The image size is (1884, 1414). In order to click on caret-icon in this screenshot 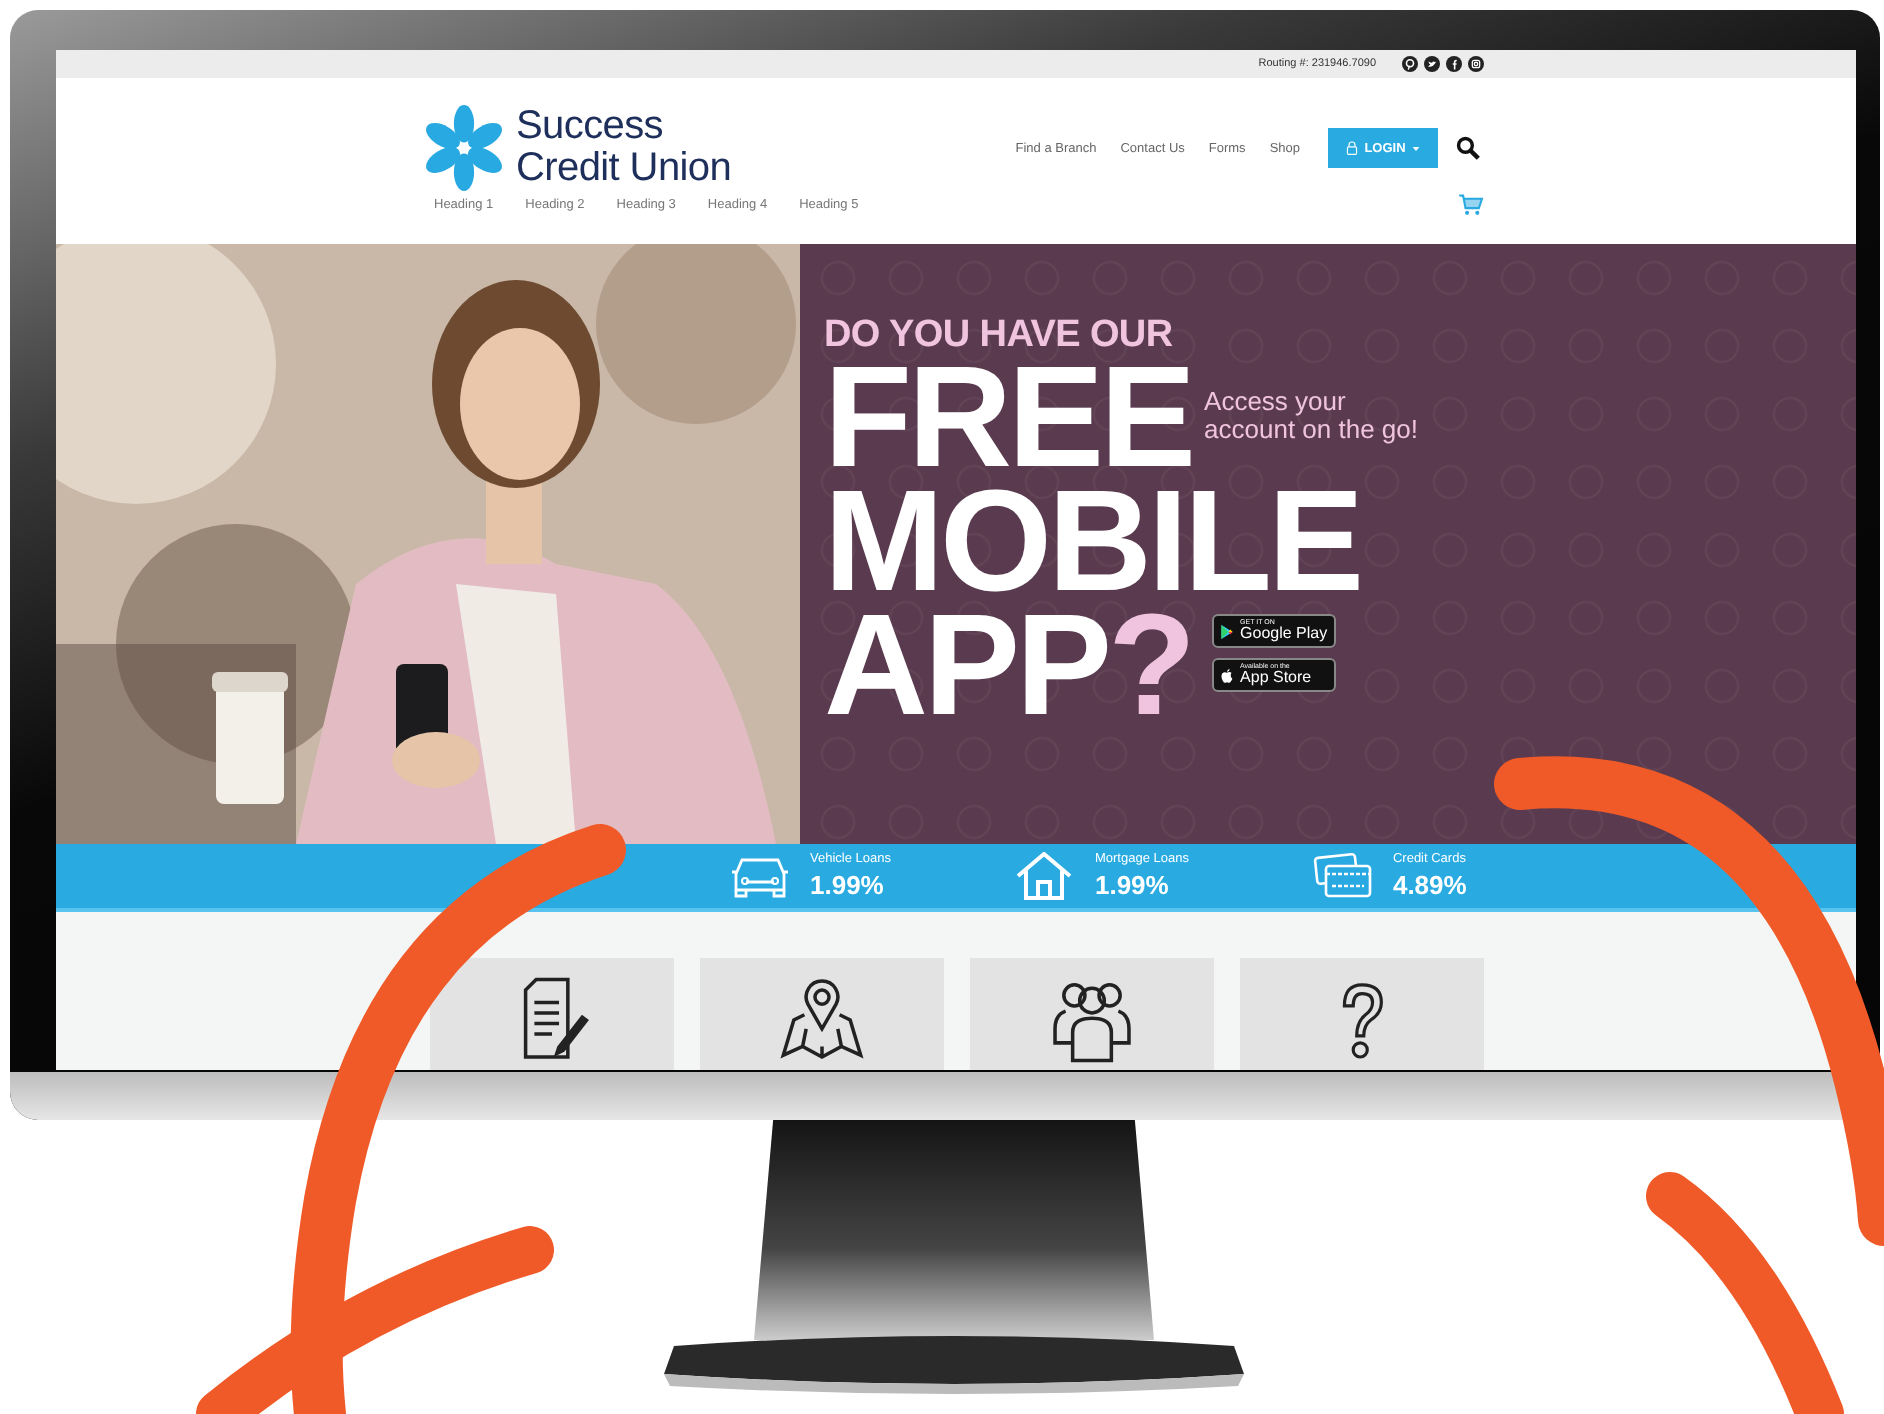, I will do `click(1415, 148)`.